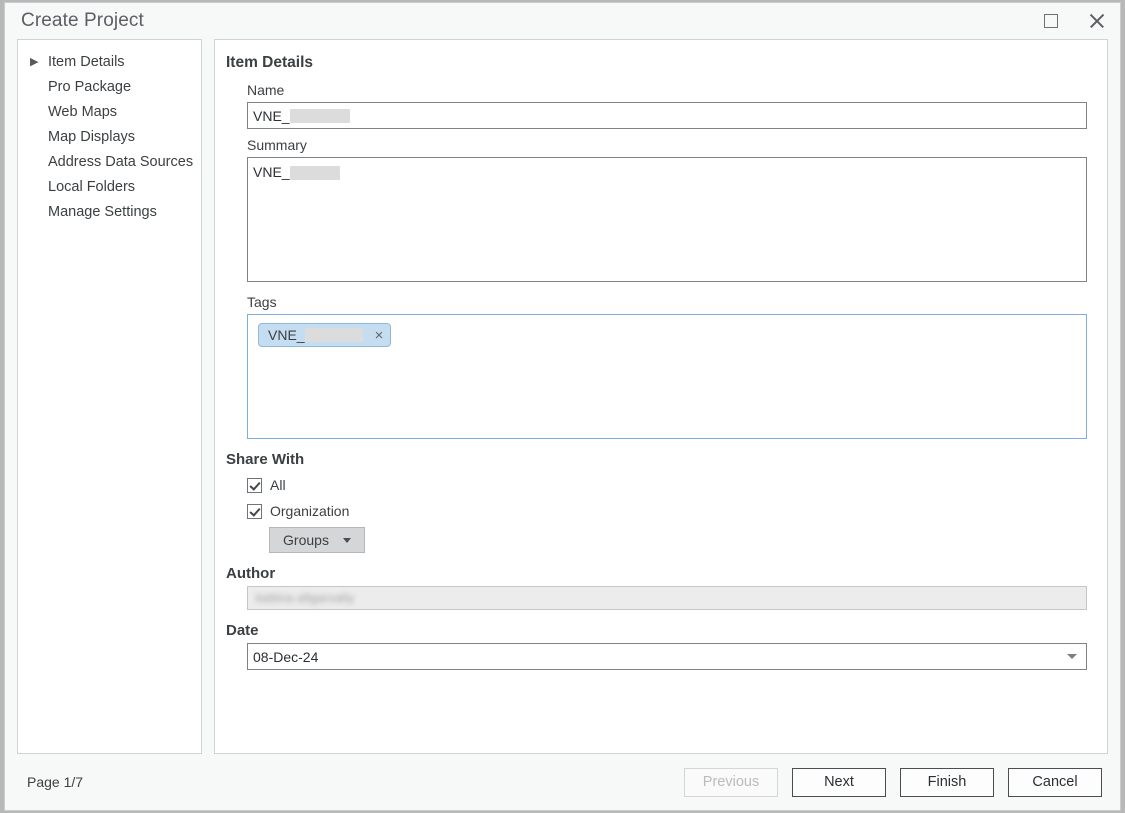  I want to click on sidebar-item-map-displays: ▶ Map Displays, so click(109, 137).